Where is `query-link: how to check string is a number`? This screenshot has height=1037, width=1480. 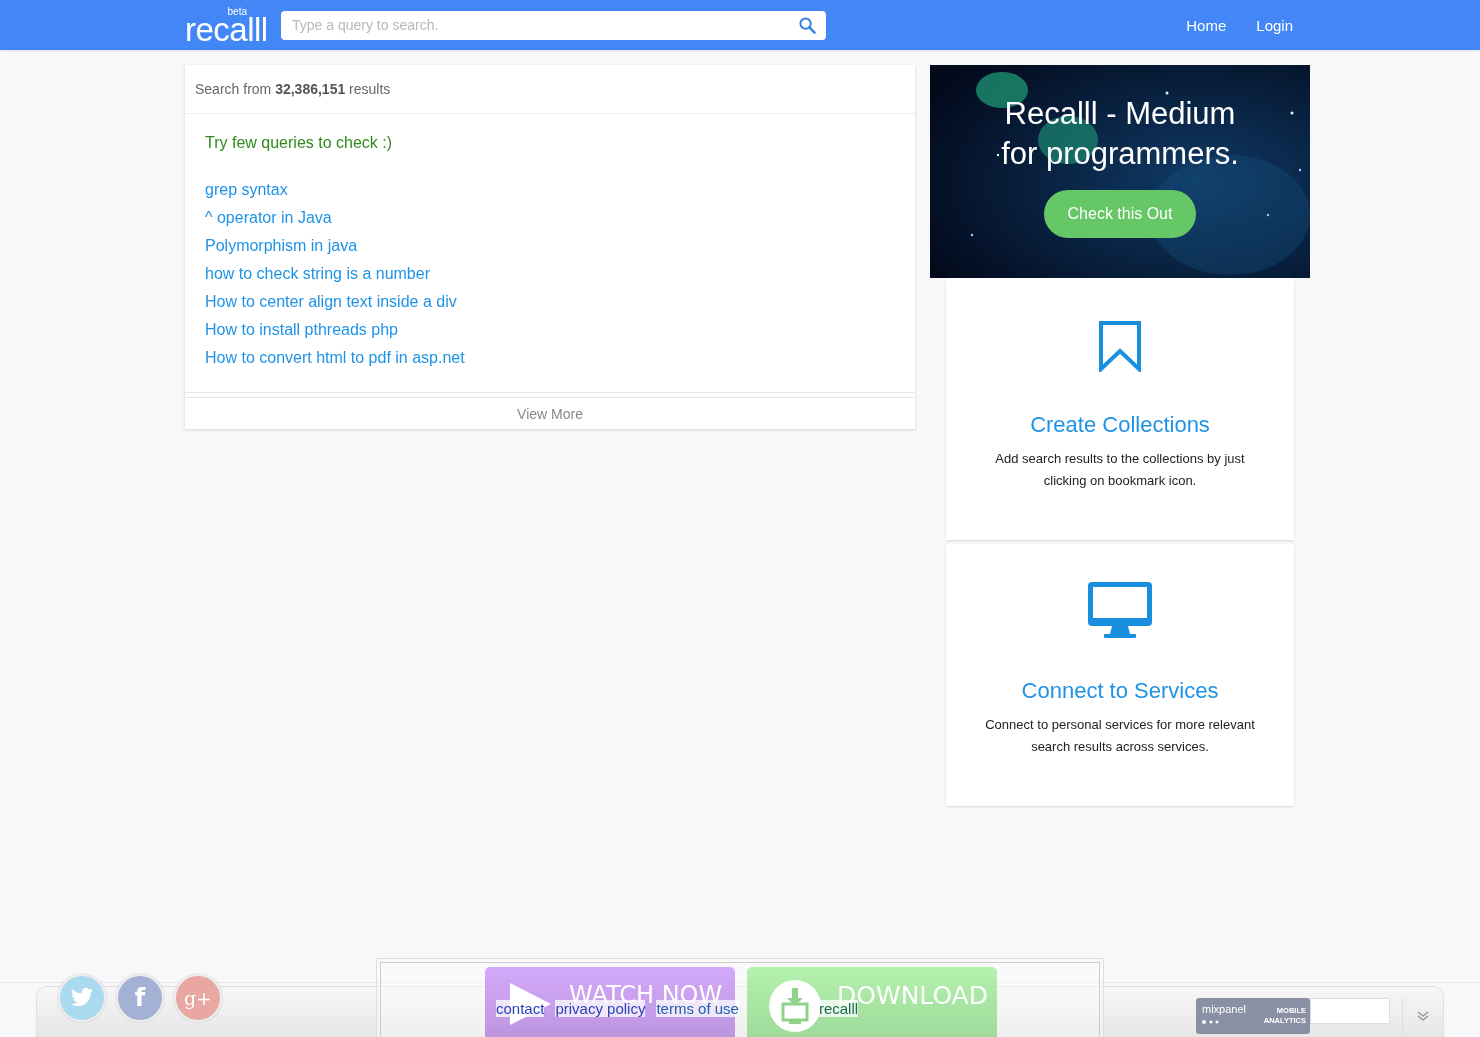
query-link: how to check string is a number is located at coordinates (317, 274).